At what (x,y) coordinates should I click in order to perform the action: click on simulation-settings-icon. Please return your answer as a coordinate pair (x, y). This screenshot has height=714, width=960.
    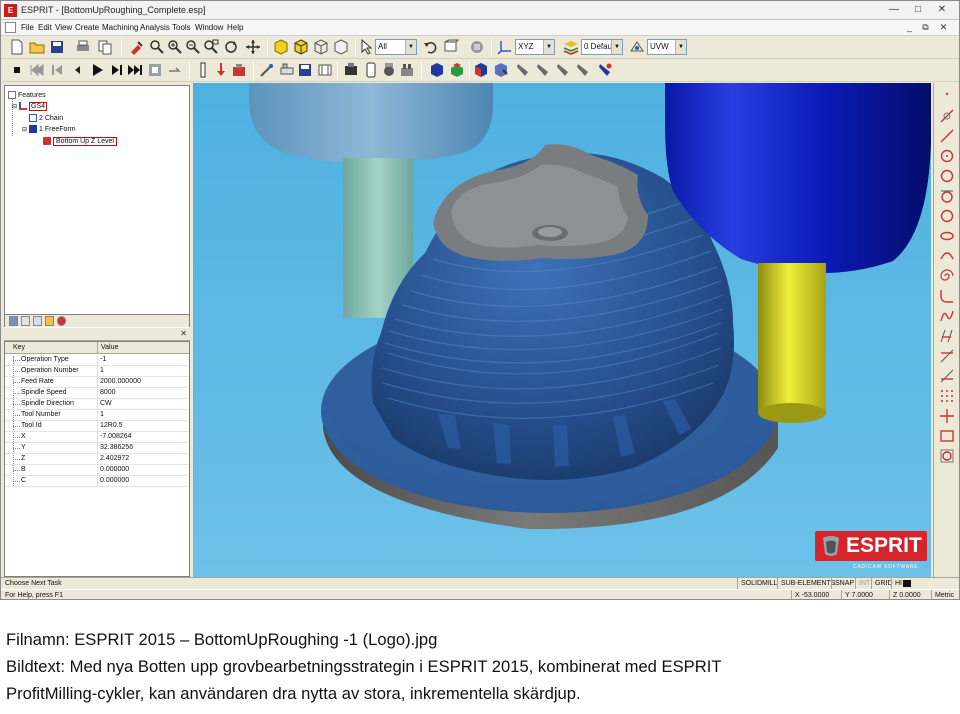
    Looking at the image, I should click on (155, 70).